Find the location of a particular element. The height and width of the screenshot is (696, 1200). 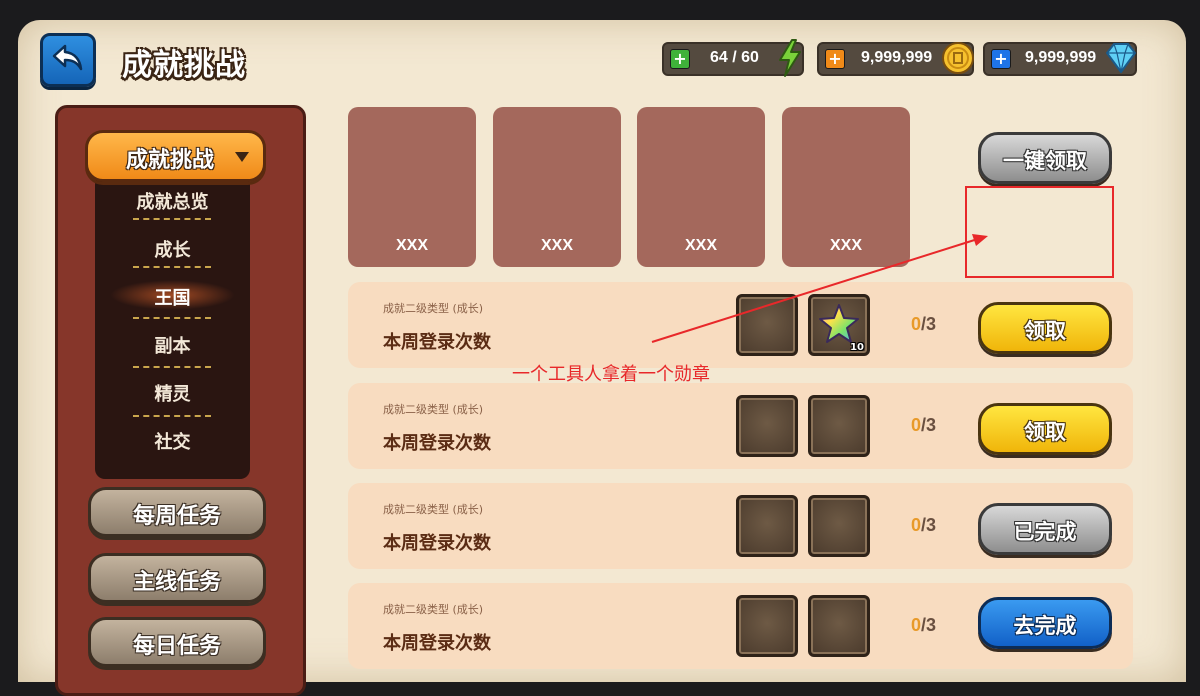

sidebar-item-social: 社交 is located at coordinates (172, 440).